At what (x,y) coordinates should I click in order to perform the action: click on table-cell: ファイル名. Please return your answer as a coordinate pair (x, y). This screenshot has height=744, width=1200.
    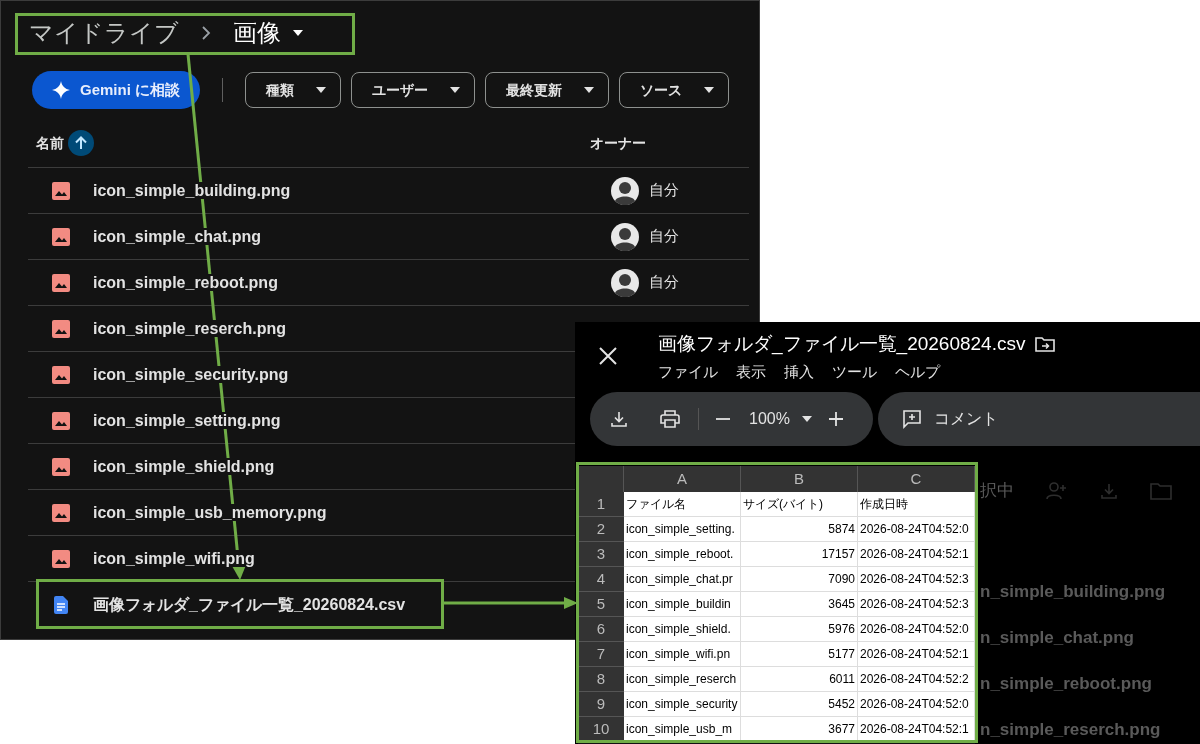
    Looking at the image, I should click on (682, 504).